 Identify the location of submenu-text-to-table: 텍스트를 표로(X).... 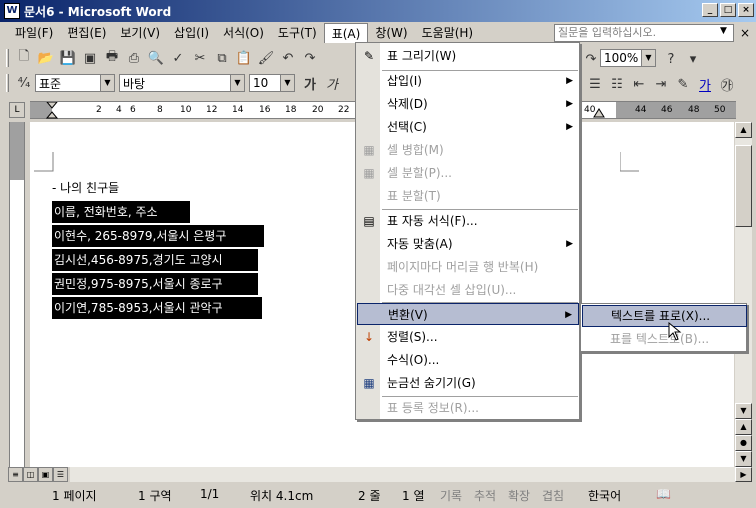
(664, 316).